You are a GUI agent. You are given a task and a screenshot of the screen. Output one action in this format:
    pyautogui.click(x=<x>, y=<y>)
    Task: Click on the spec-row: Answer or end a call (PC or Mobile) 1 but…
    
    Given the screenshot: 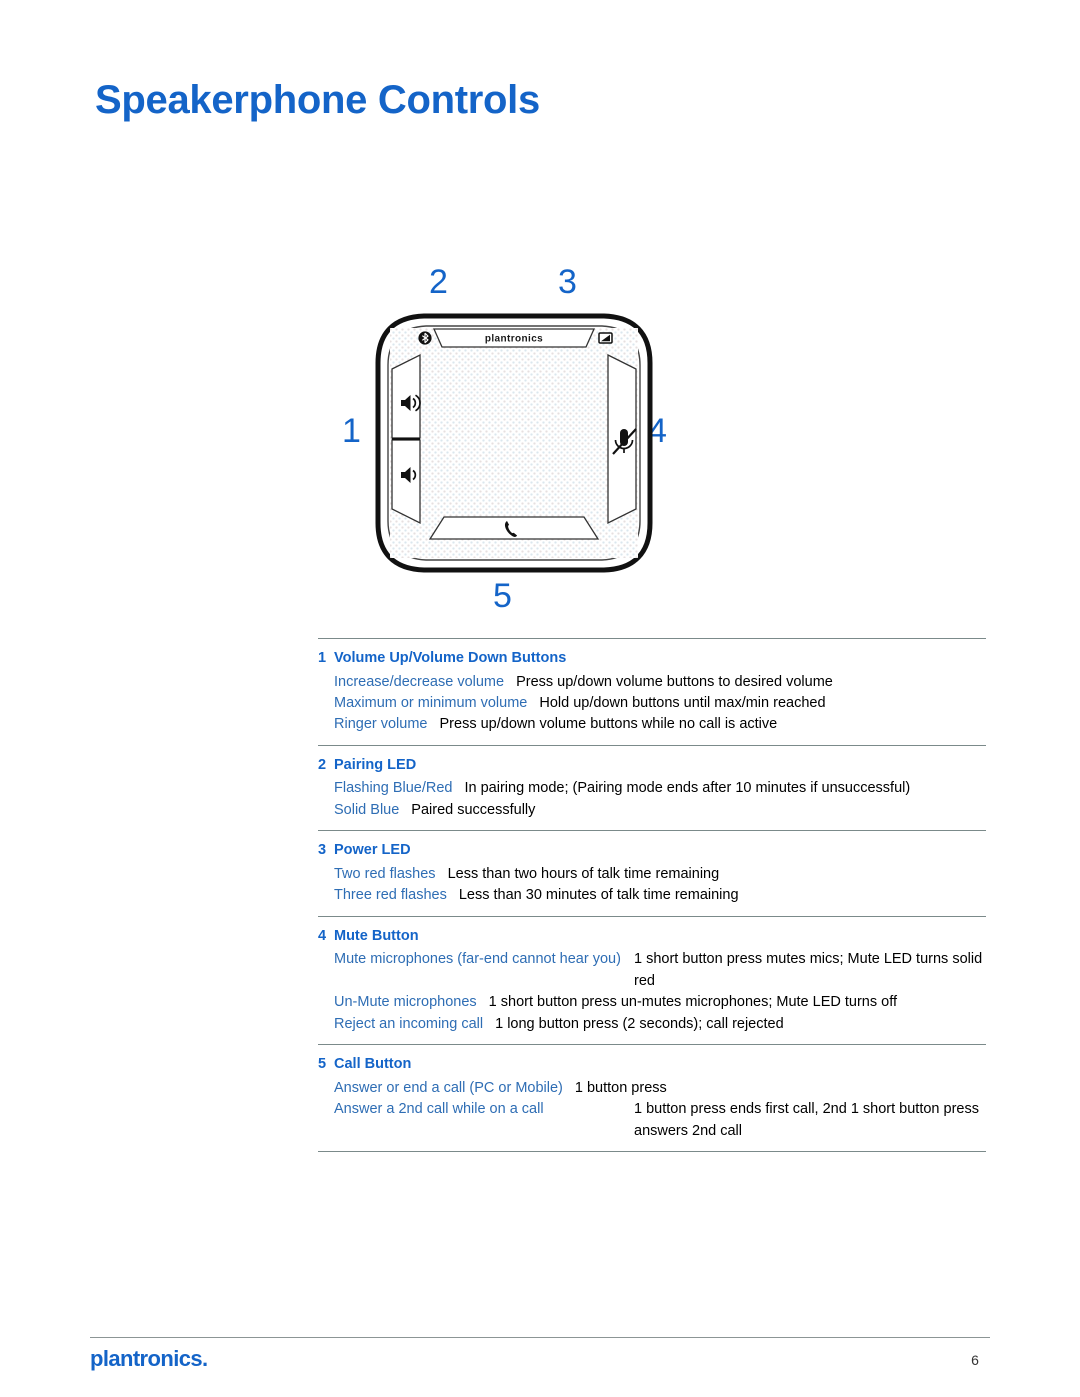 What is the action you would take?
    pyautogui.click(x=652, y=1088)
    